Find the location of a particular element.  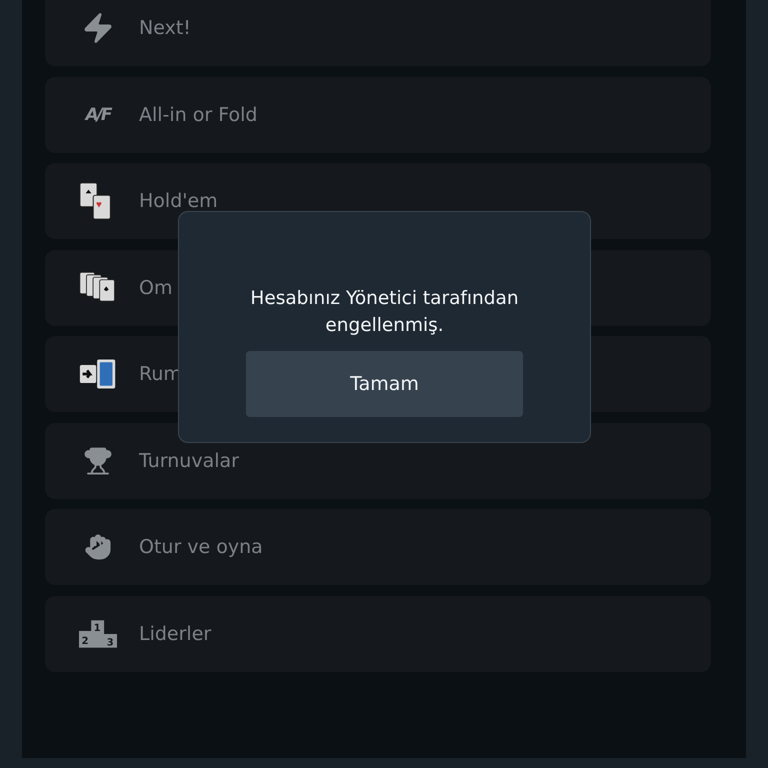

menu-item: Next! is located at coordinates (378, 33).